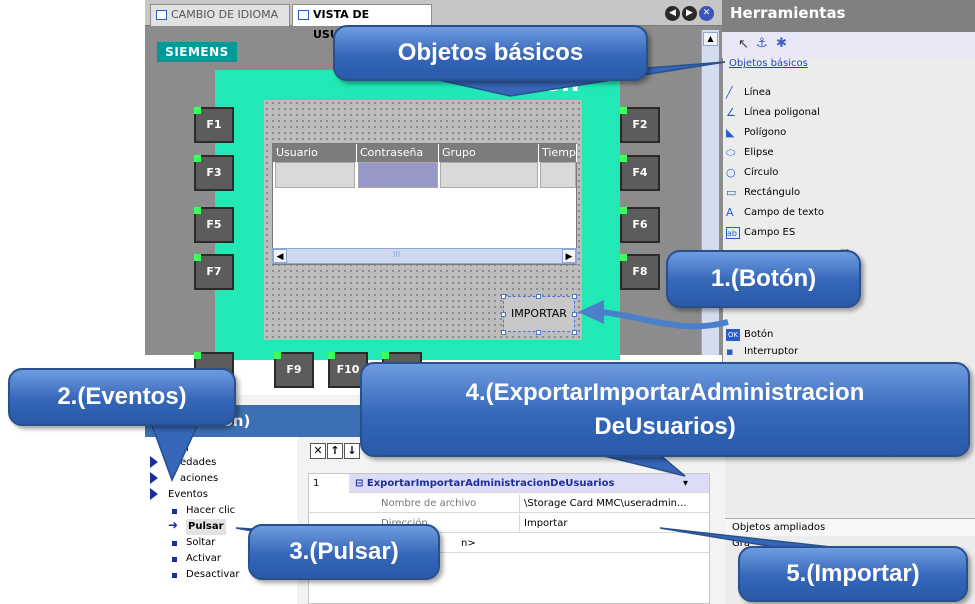 This screenshot has height=604, width=975. I want to click on callout-objetos-basicos: Objetos básicos, so click(490, 53).